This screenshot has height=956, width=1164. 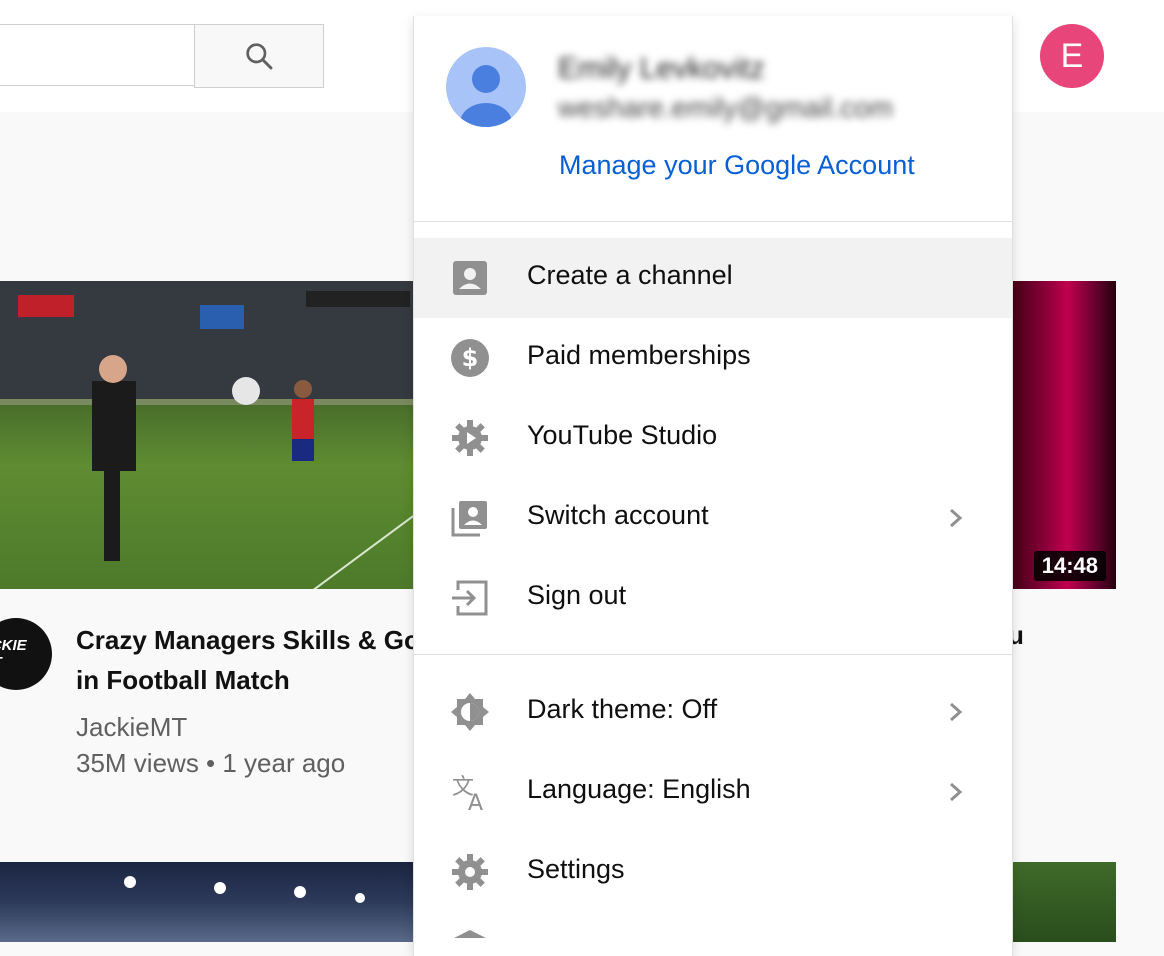 I want to click on menu-item-switch-account: Switch account, so click(x=713, y=518).